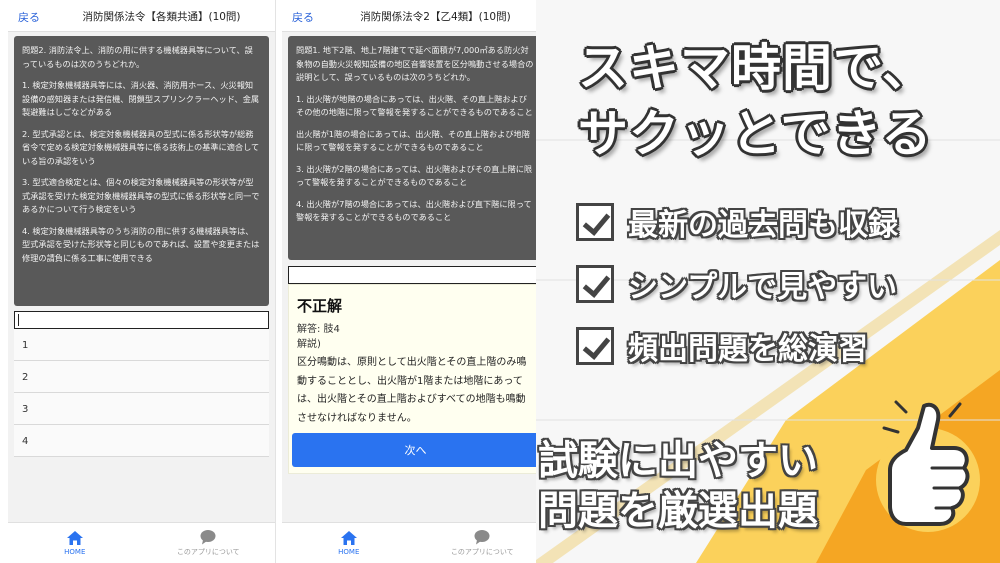  Describe the element at coordinates (141, 377) in the screenshot. I see `choice-item-2: 2` at that location.